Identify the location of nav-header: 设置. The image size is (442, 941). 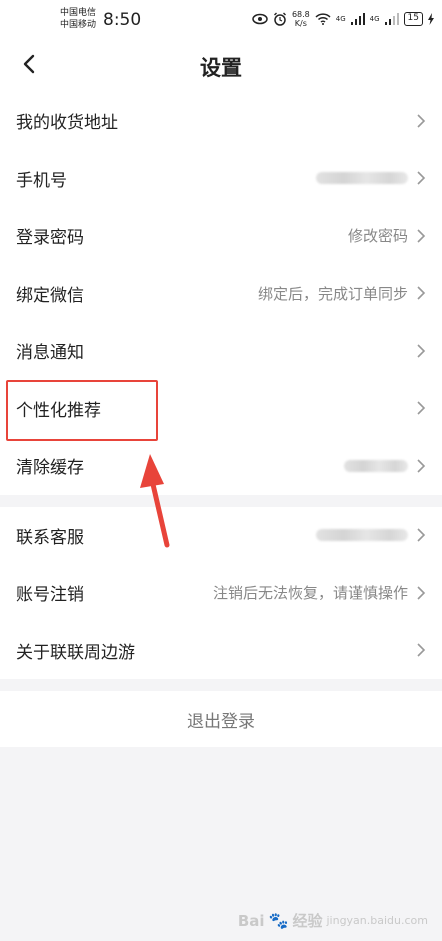
(221, 66).